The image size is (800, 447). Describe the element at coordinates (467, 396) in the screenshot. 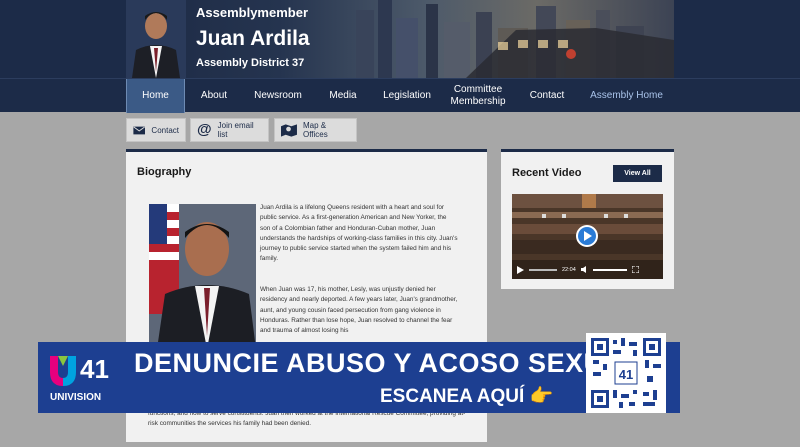

I see `banner-subline: ESCANEA AQUÍ 👉` at that location.